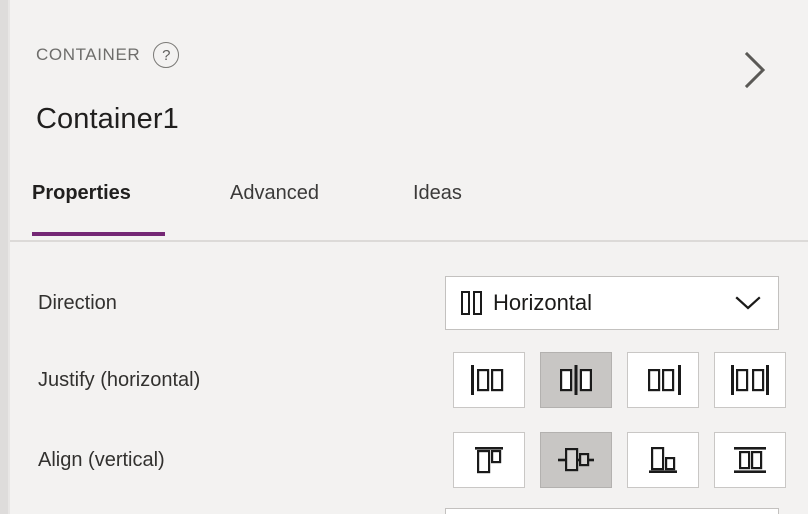  Describe the element at coordinates (101, 459) in the screenshot. I see `label-align: Align (vertical)` at that location.